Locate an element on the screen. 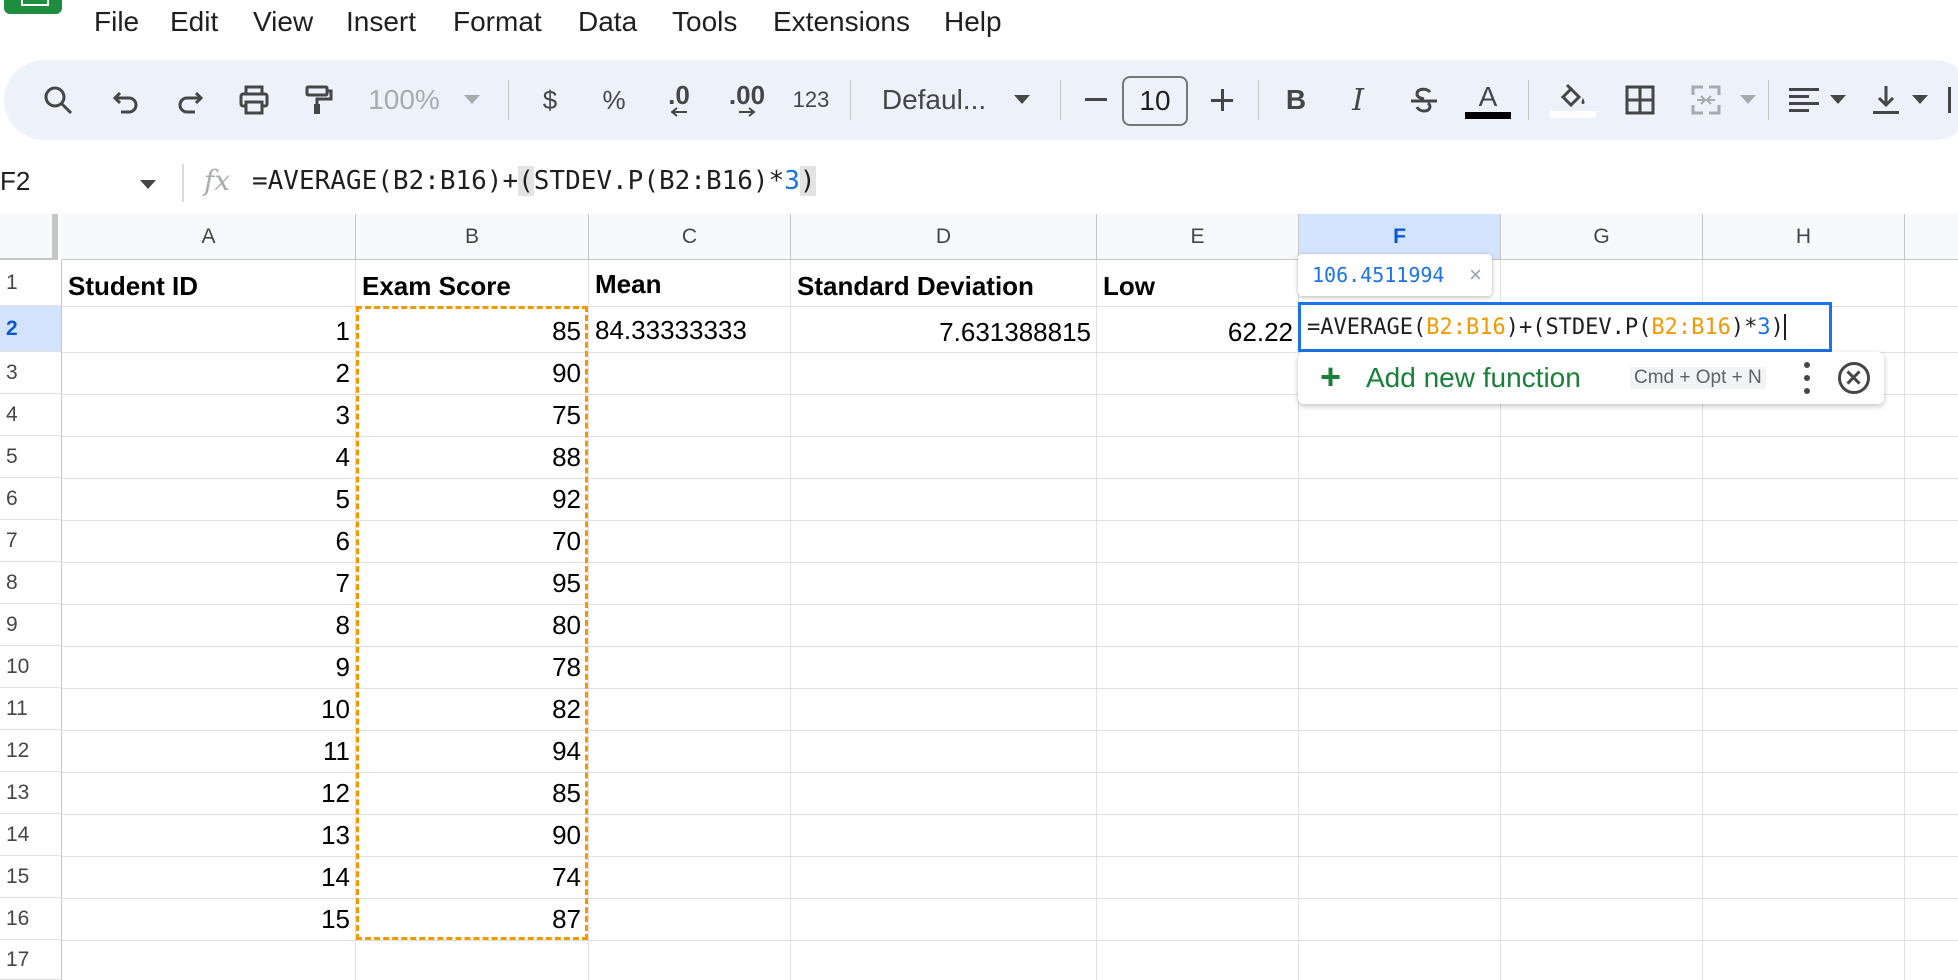 The image size is (1958, 980). column-header-c: C is located at coordinates (690, 237).